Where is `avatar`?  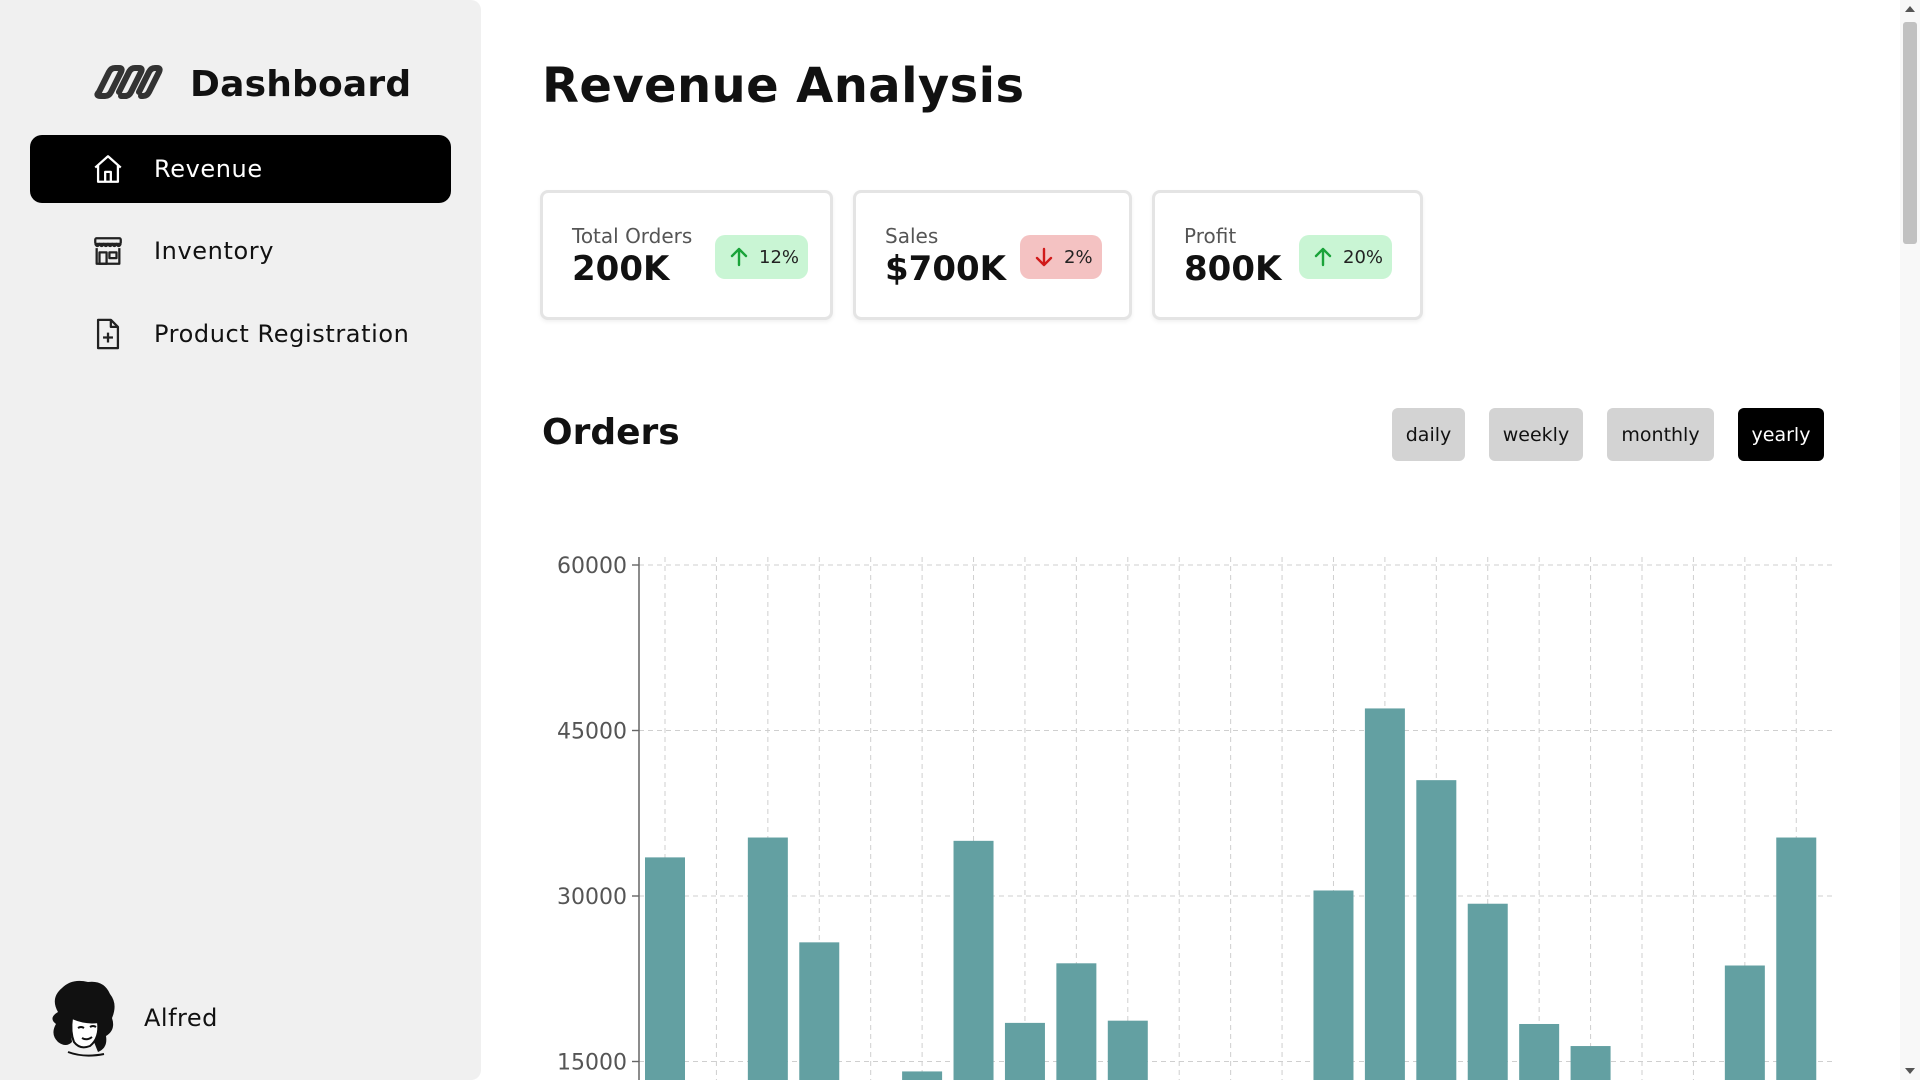 avatar is located at coordinates (82, 1018).